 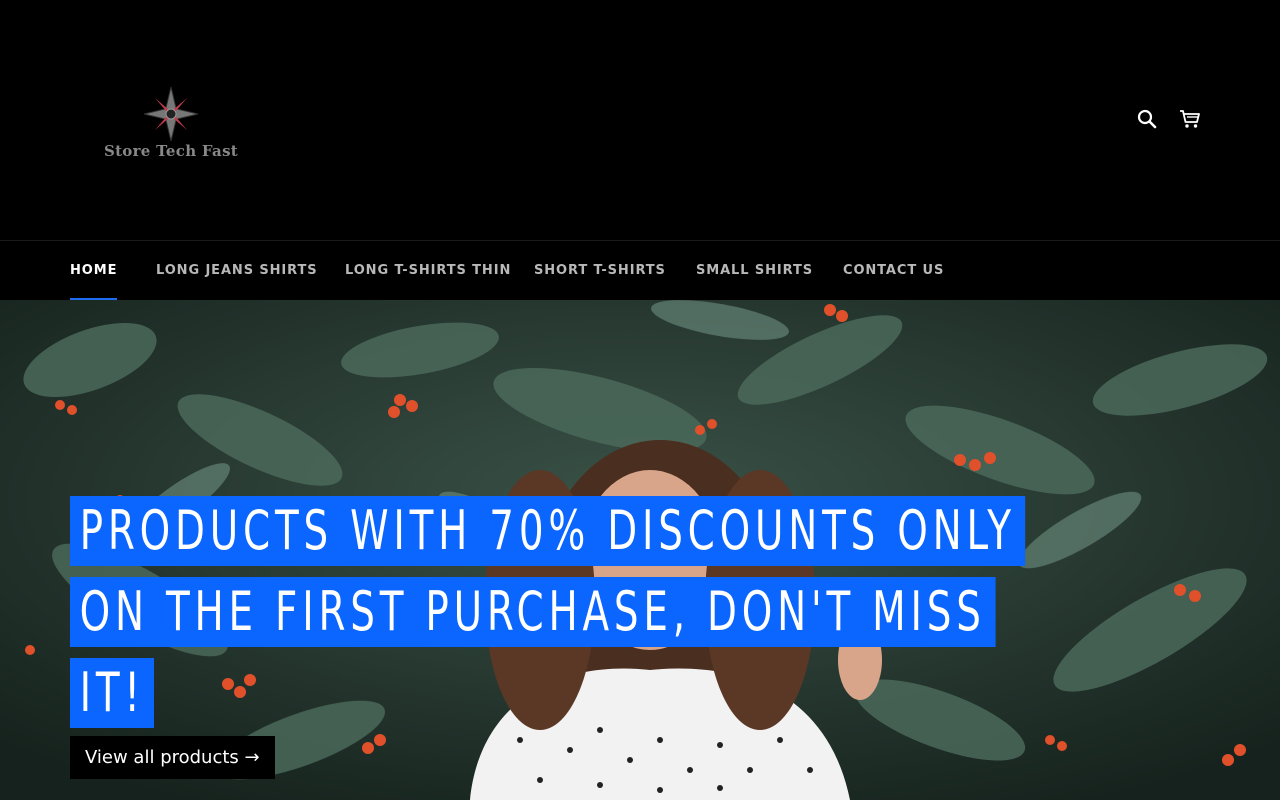 I want to click on nav-item-long-t-shirts-thin: LONG T-SHIRTS THIN, so click(x=428, y=271).